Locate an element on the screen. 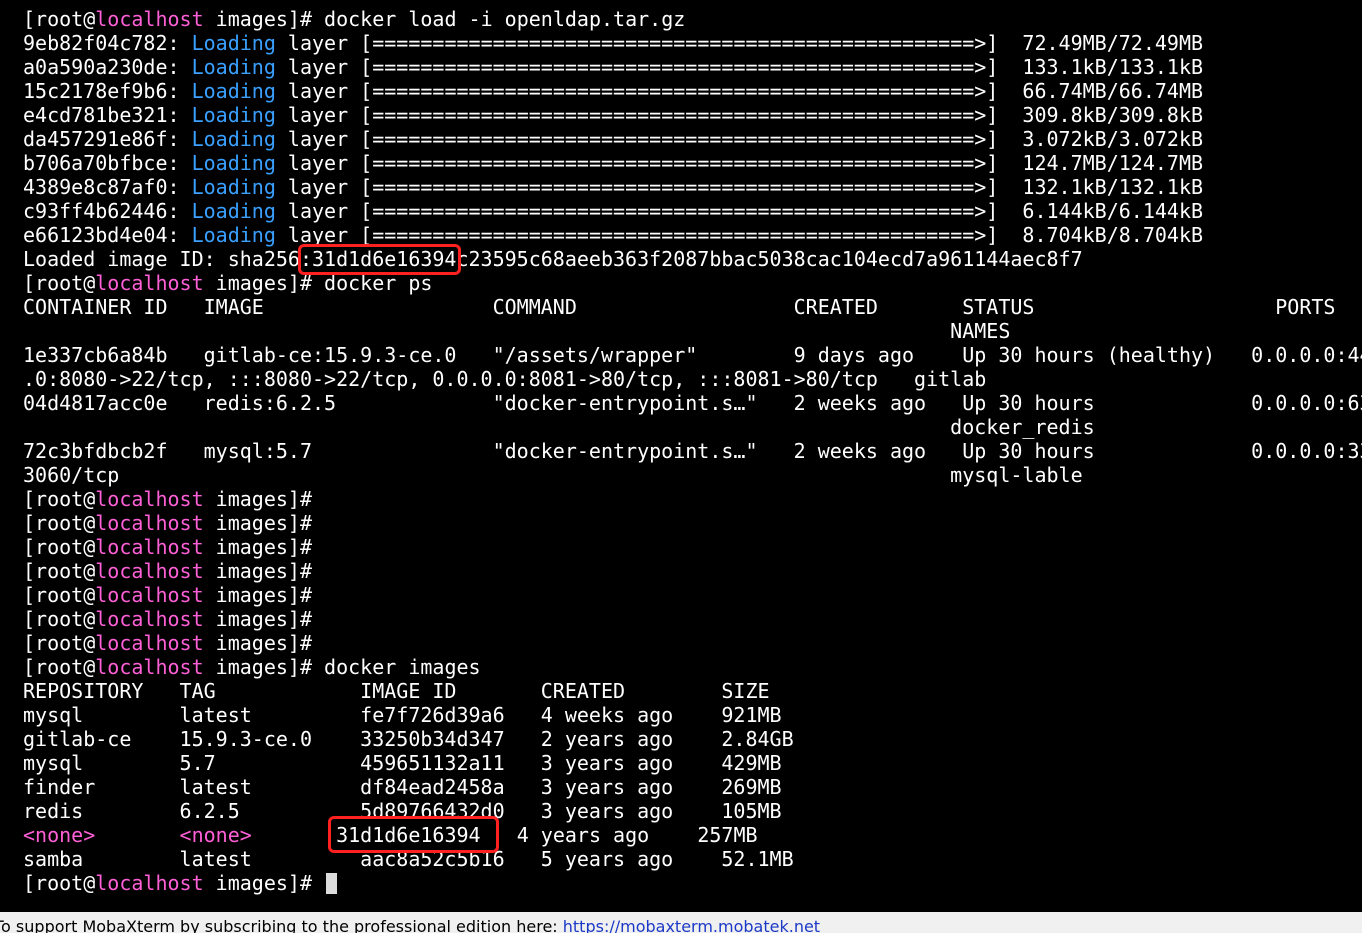 This screenshot has height=933, width=1362. prompt-line: [root@localhost images]# docker images is located at coordinates (252, 667).